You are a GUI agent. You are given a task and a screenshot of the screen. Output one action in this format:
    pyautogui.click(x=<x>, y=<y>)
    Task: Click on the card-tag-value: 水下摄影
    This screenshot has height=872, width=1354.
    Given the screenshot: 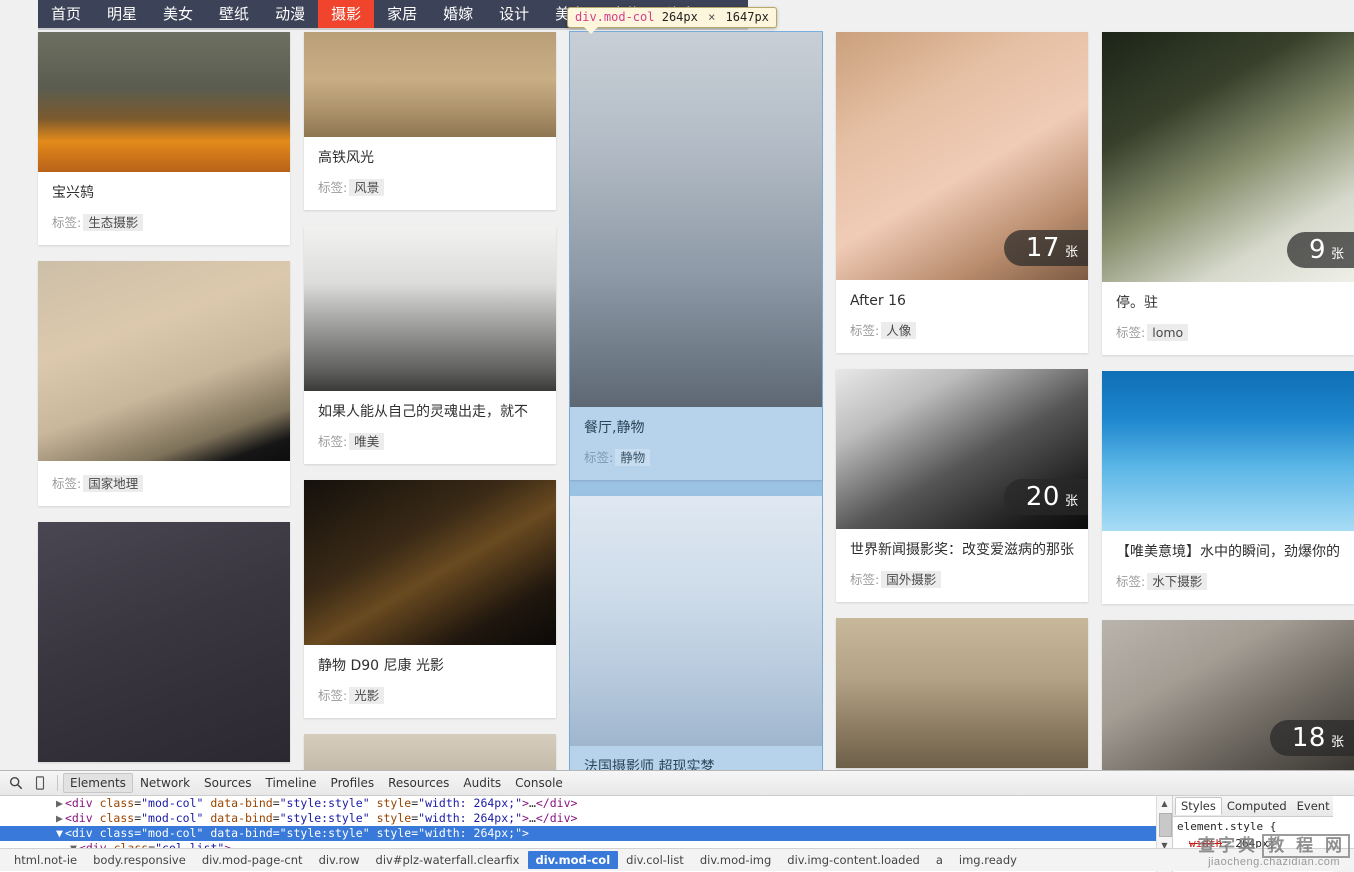 What is the action you would take?
    pyautogui.click(x=1177, y=581)
    